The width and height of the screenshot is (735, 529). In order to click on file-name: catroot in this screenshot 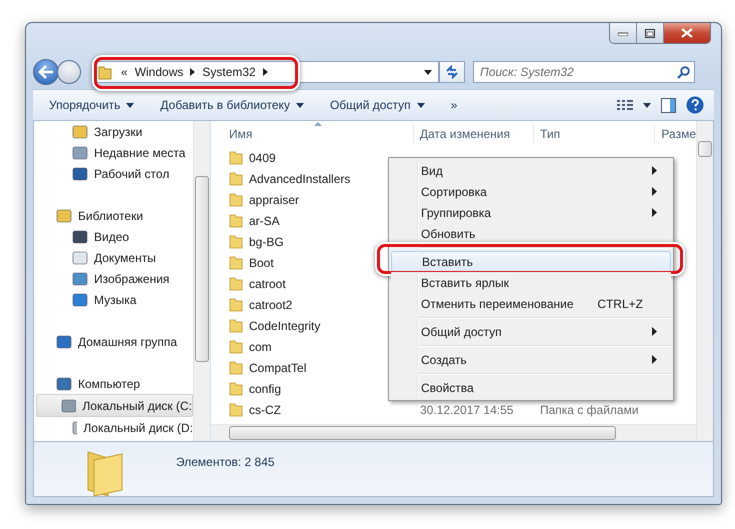, I will do `click(267, 283)`.